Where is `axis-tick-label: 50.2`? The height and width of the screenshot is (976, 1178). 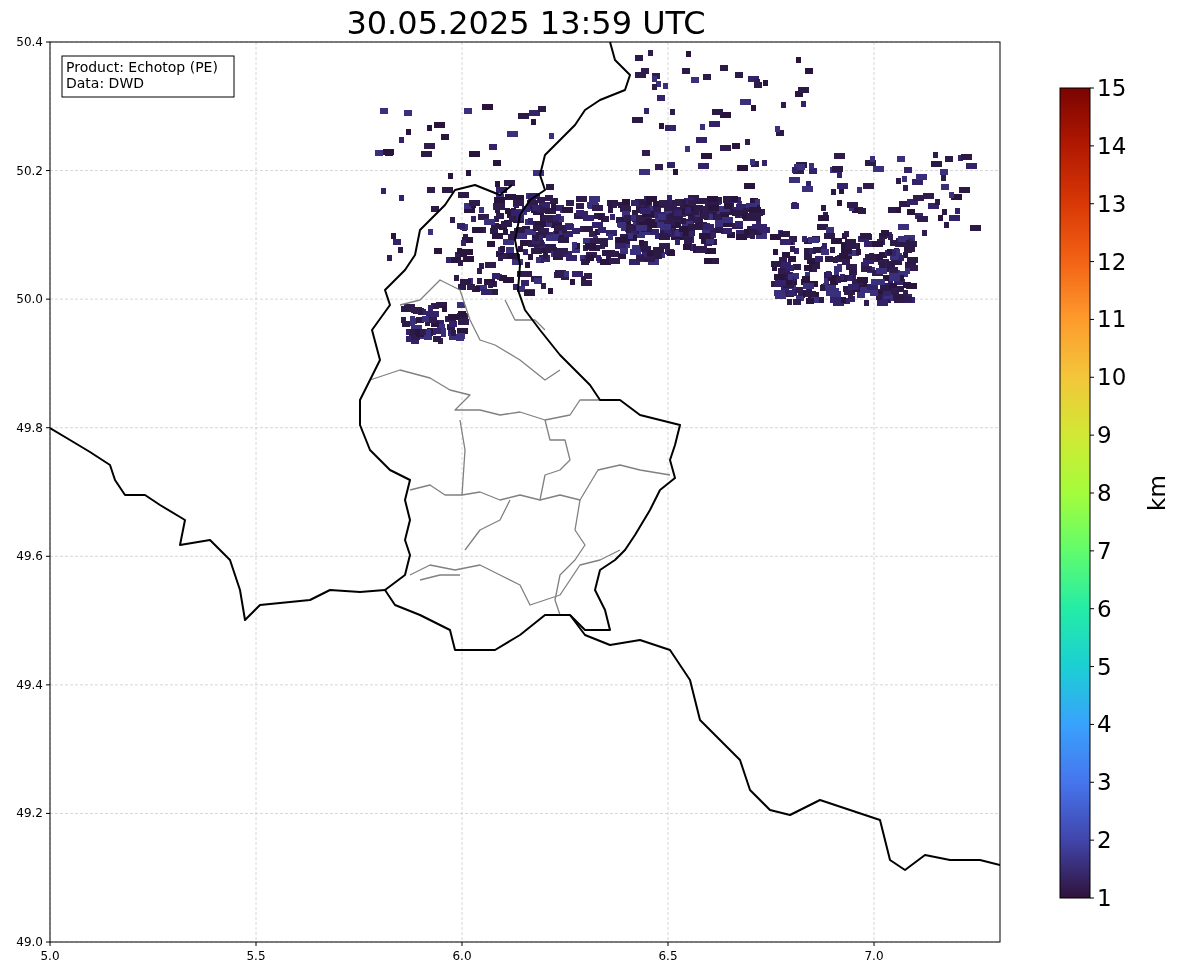
axis-tick-label: 50.2 is located at coordinates (29, 170).